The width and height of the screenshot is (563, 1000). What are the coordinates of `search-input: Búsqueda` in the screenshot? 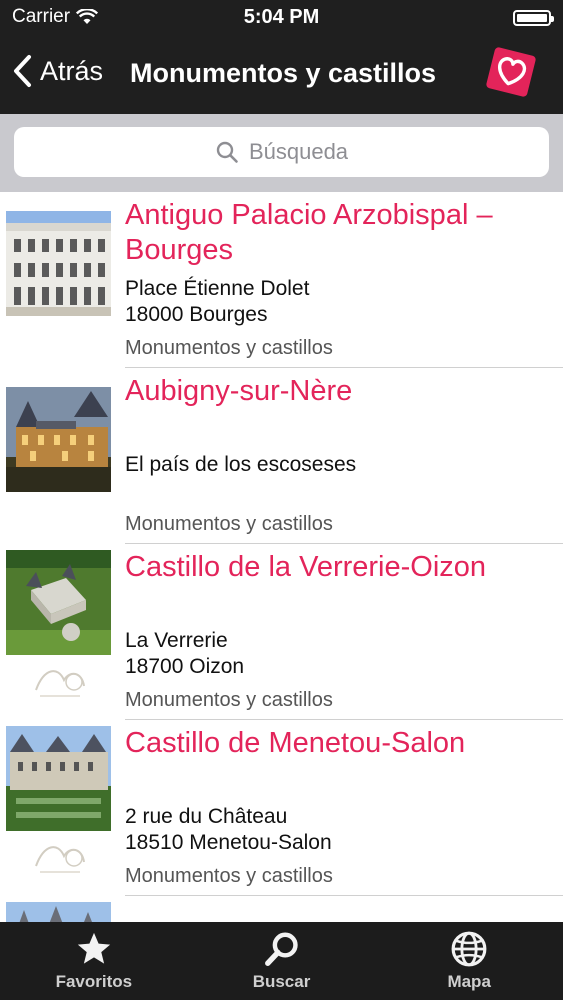 It's located at (281, 152).